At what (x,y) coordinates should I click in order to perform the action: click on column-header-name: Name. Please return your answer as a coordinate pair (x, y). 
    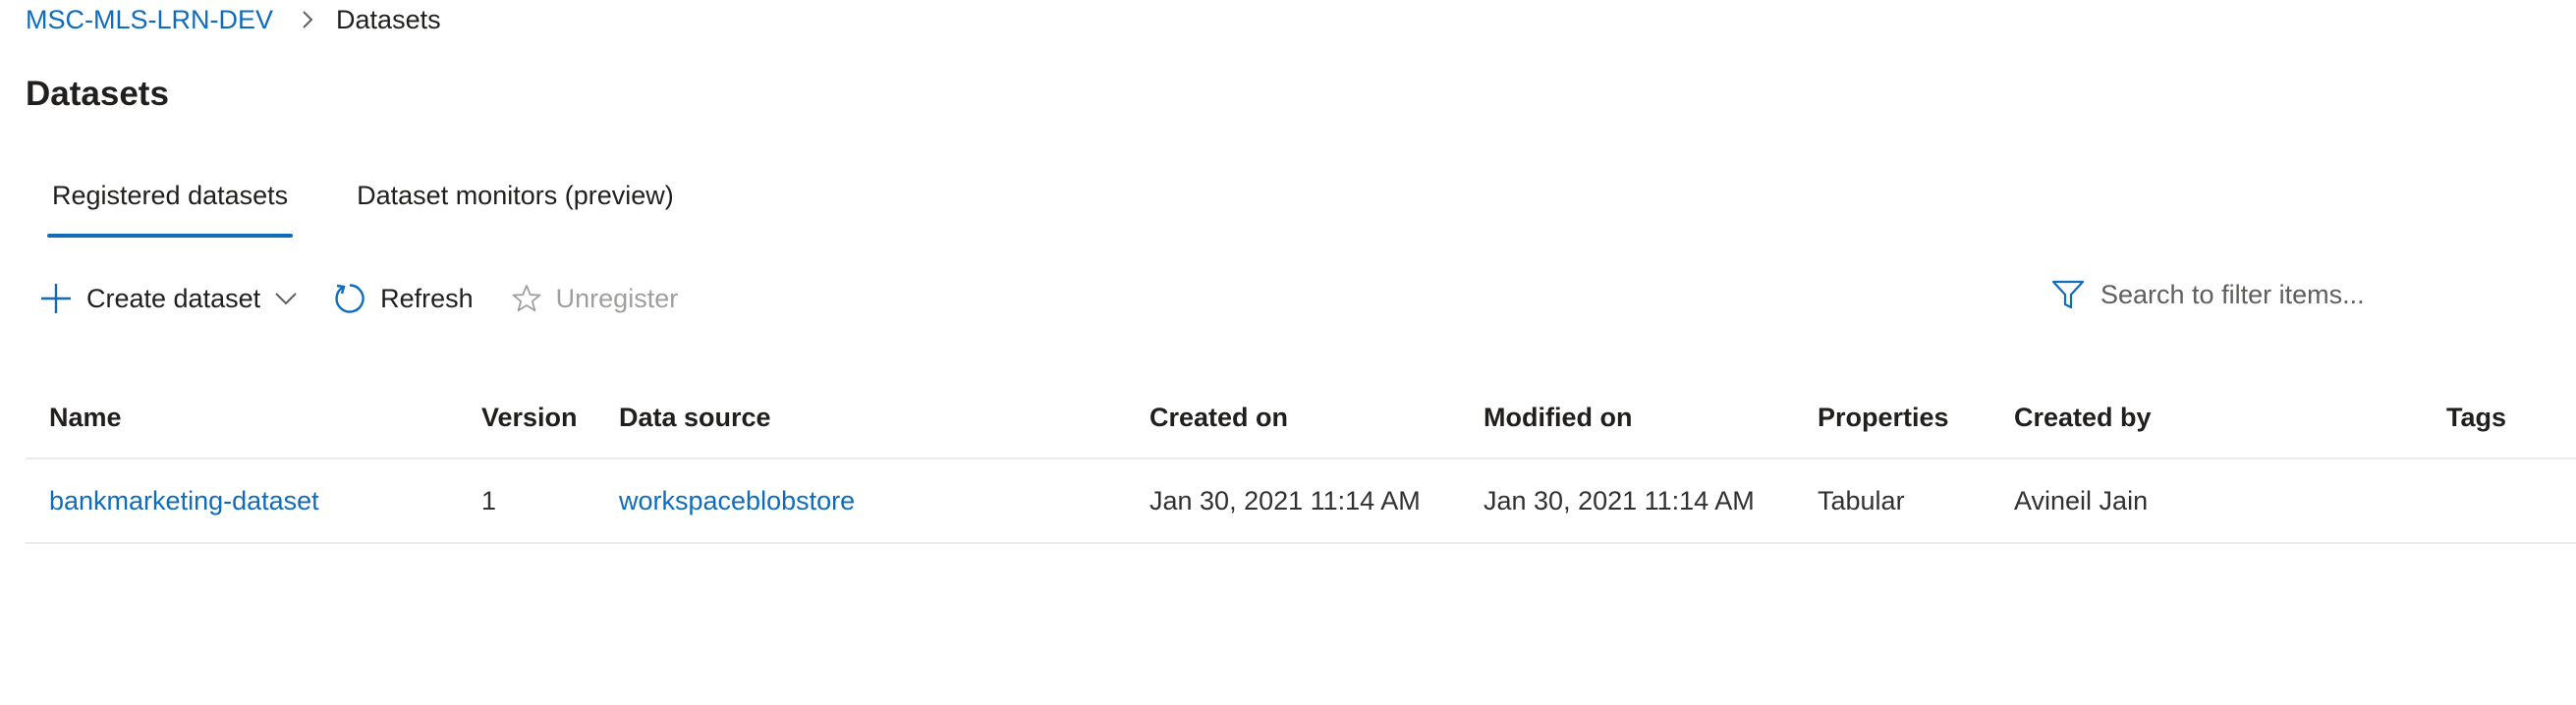
    Looking at the image, I should click on (85, 417).